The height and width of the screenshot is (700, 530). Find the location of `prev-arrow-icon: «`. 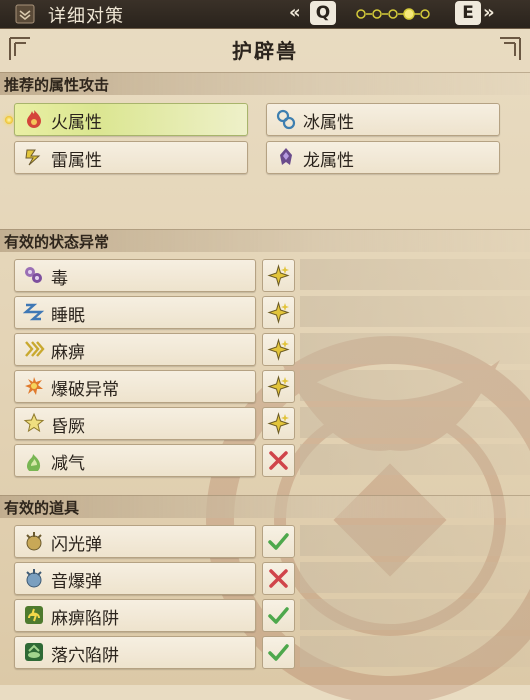

prev-arrow-icon: « is located at coordinates (295, 12).